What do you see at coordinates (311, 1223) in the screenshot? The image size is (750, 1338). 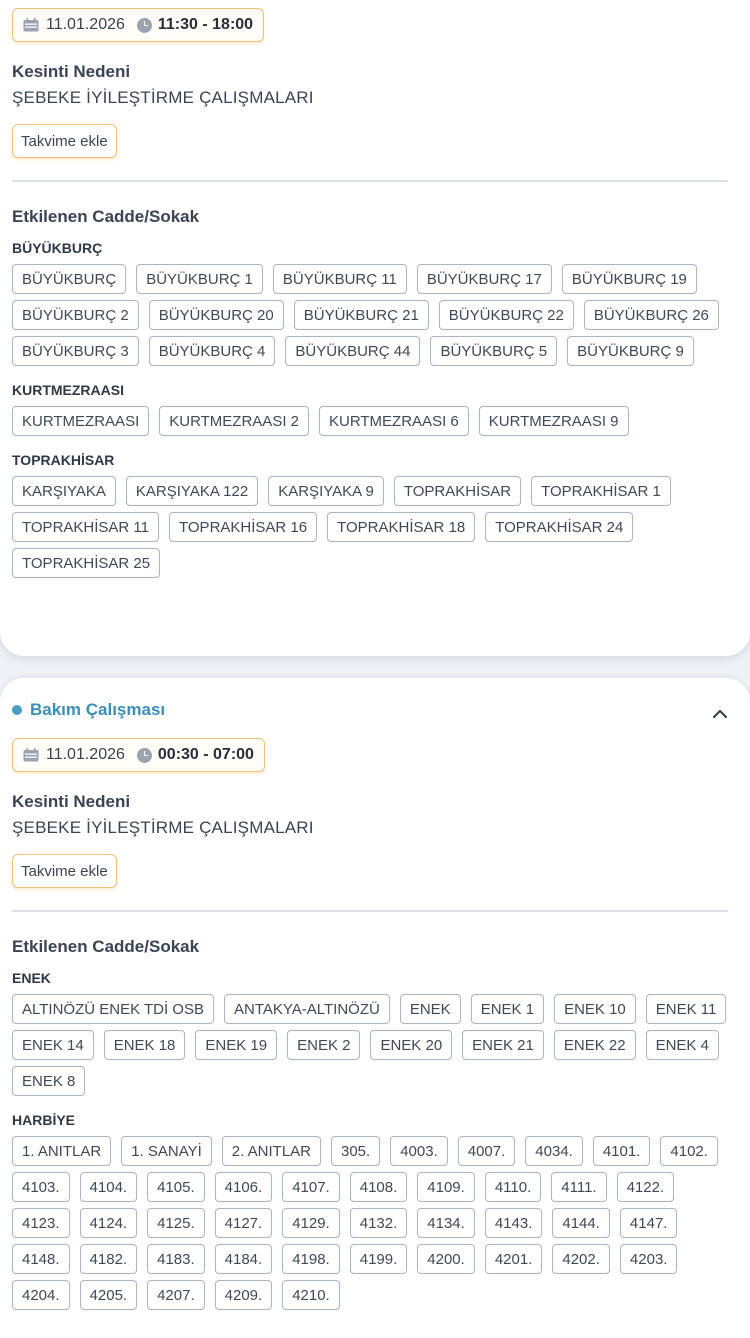 I see `street-tag: 4129.` at bounding box center [311, 1223].